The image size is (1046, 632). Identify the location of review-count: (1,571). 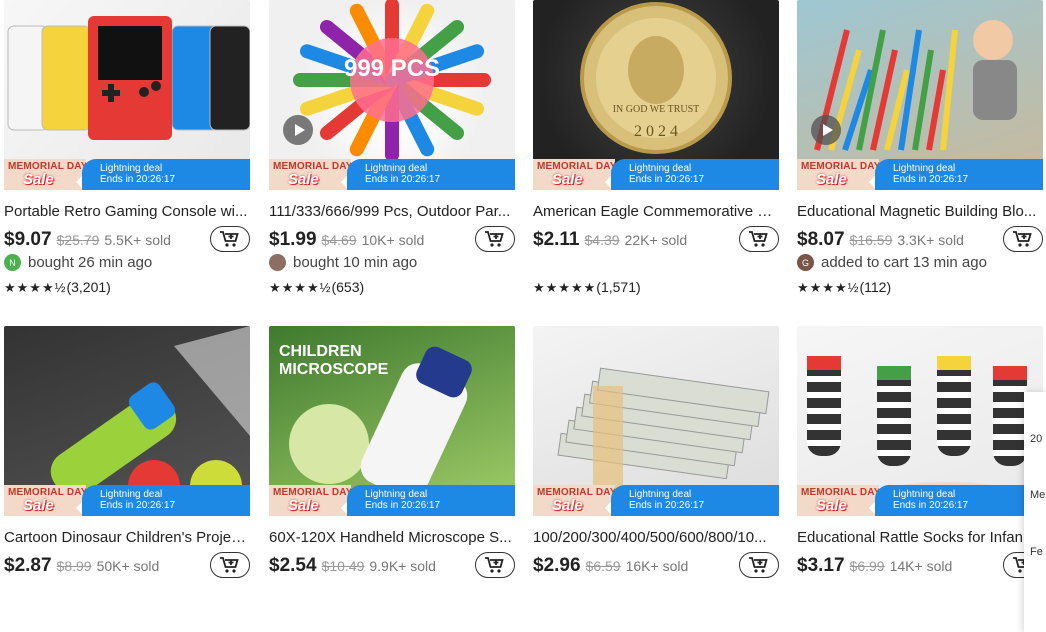
(618, 287).